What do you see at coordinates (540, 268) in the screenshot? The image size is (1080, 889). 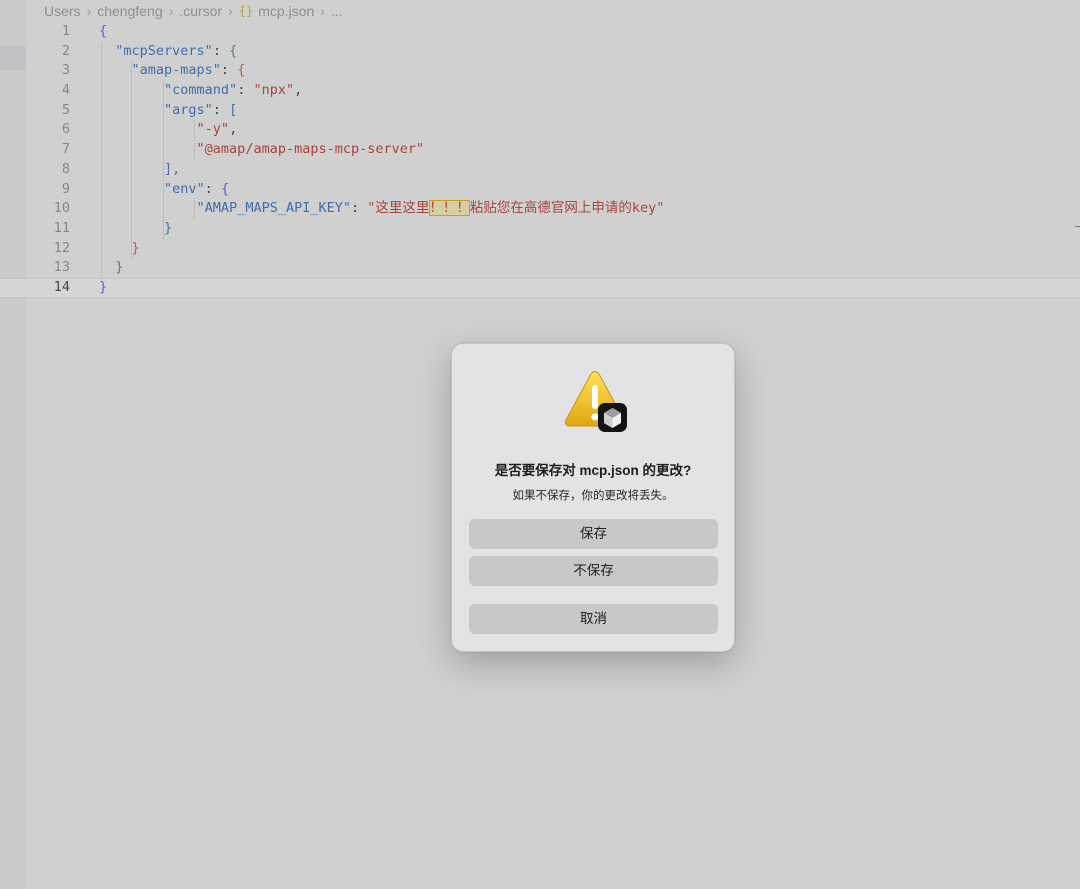 I see `code-line: 13 }` at bounding box center [540, 268].